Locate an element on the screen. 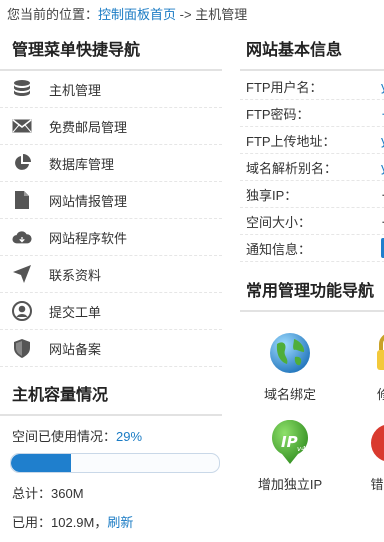 The width and height of the screenshot is (384, 542). info-key: 空间大小： is located at coordinates (279, 222).